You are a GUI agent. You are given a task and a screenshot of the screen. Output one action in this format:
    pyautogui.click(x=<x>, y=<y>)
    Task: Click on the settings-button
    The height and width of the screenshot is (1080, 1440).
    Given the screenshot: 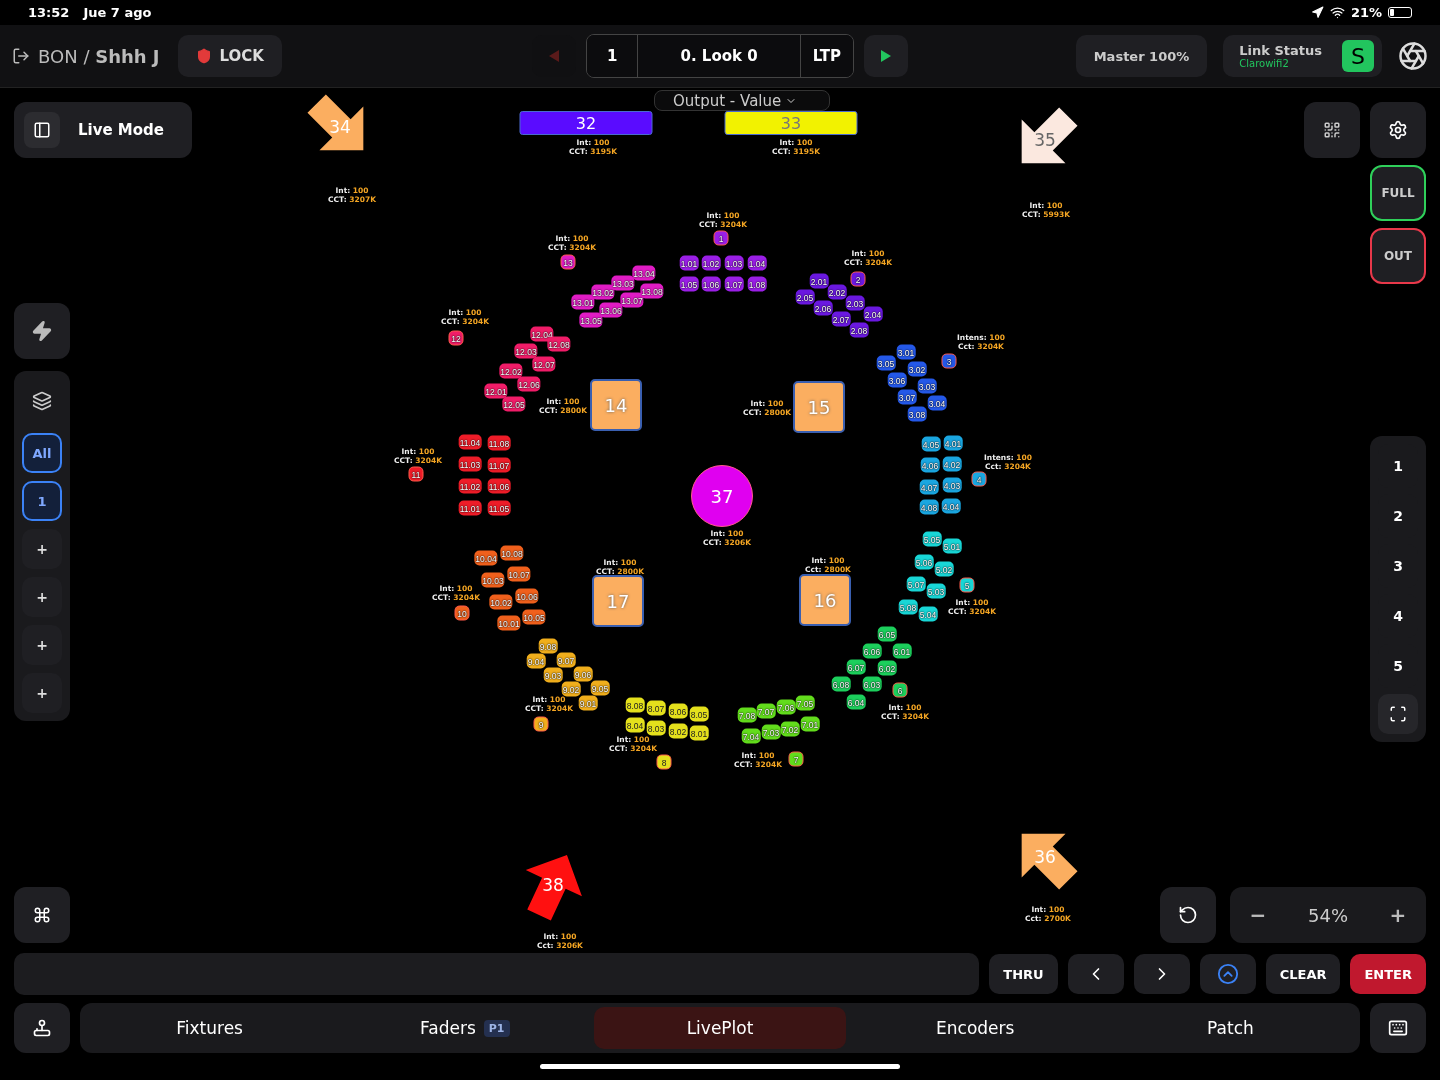 What is the action you would take?
    pyautogui.click(x=1398, y=130)
    